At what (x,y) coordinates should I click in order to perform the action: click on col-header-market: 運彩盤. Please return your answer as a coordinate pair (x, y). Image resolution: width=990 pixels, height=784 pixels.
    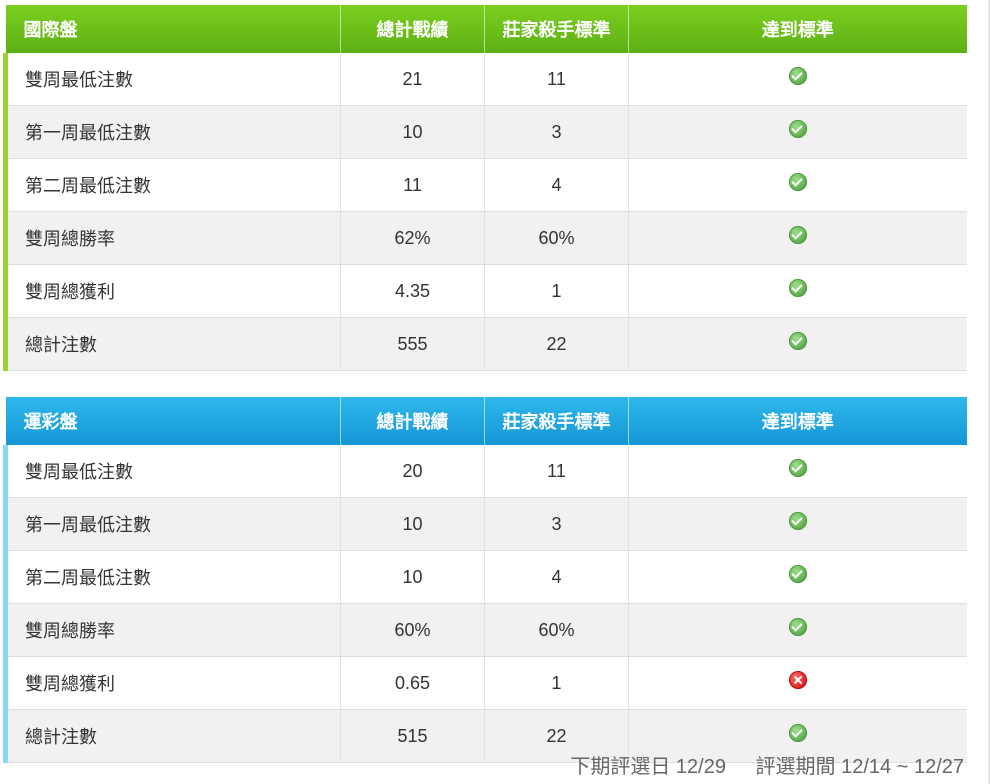
    Looking at the image, I should click on (173, 421).